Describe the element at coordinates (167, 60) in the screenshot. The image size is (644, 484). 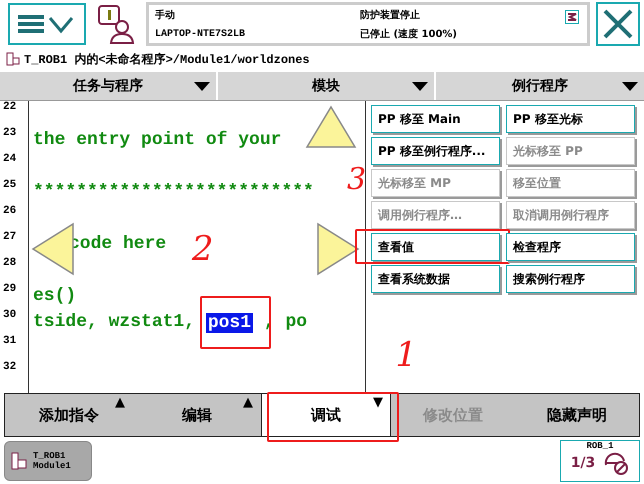
I see `program-path: T_ROB1 内的<未命名程序>/Module1/worldzones` at that location.